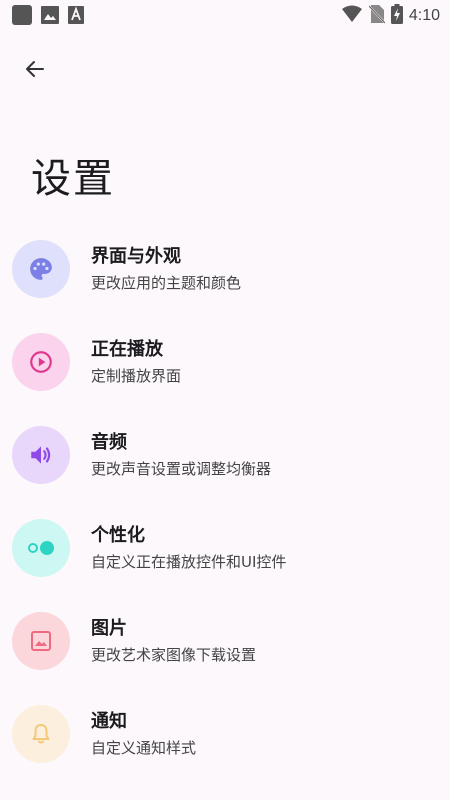  I want to click on battery-charging-icon, so click(396, 16).